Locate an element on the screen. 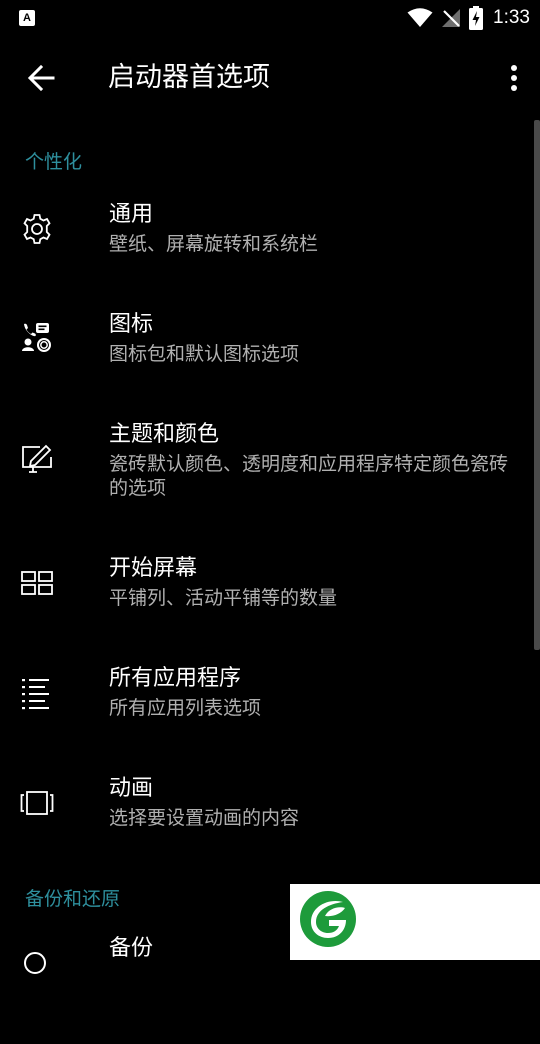 The image size is (540, 1044). carousel-icon is located at coordinates (37, 803).